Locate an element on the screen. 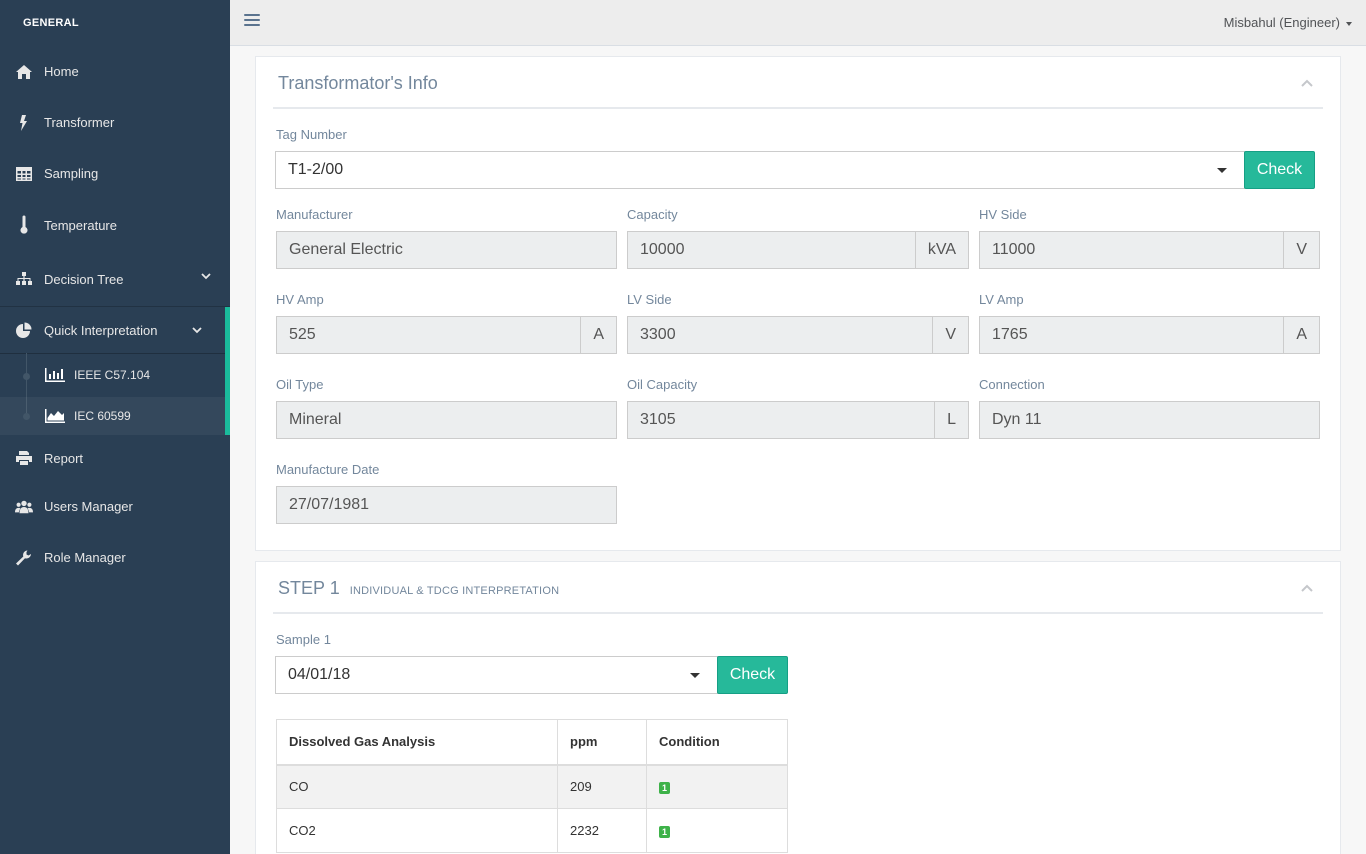 The height and width of the screenshot is (854, 1366). area-chart-icon is located at coordinates (55, 416).